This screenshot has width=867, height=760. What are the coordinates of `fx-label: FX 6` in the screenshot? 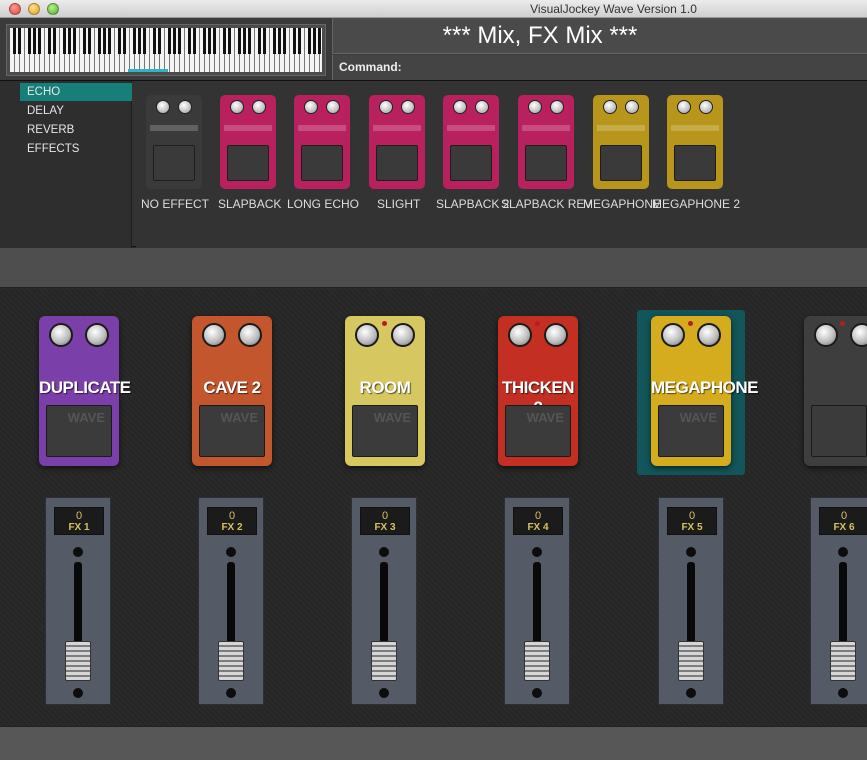 It's located at (844, 527).